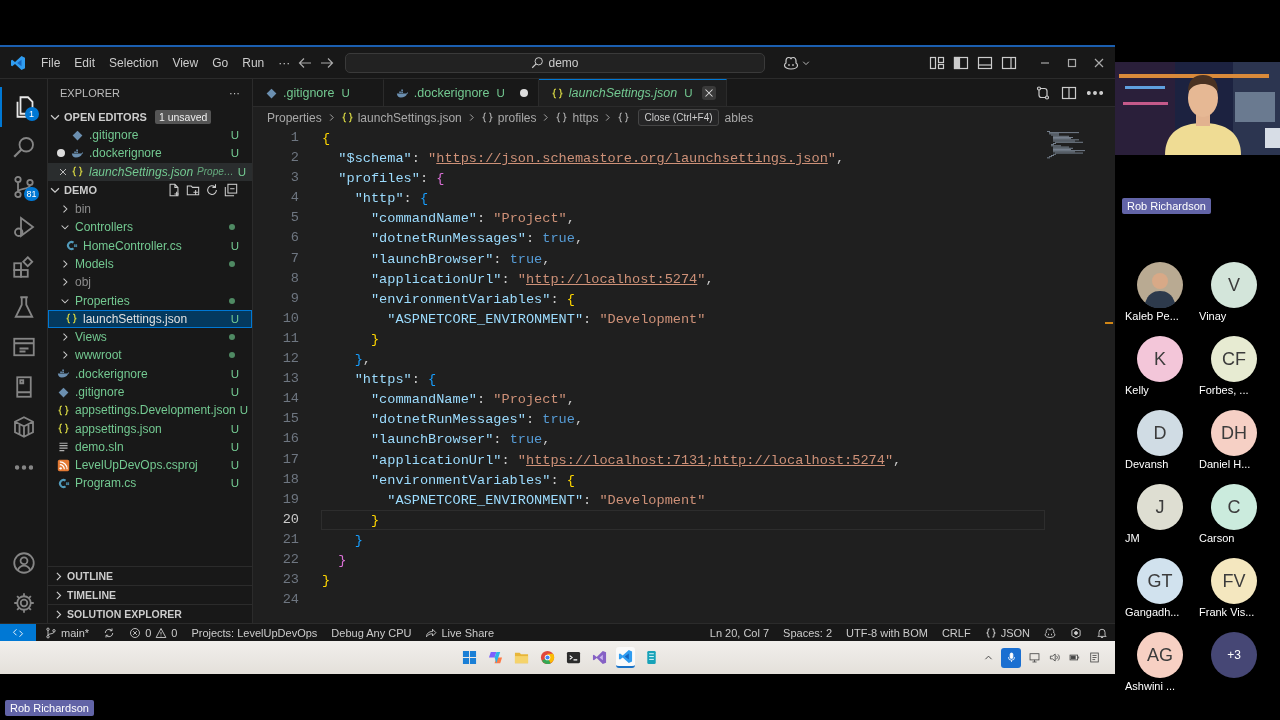  I want to click on hexagon-icon, so click(1076, 632).